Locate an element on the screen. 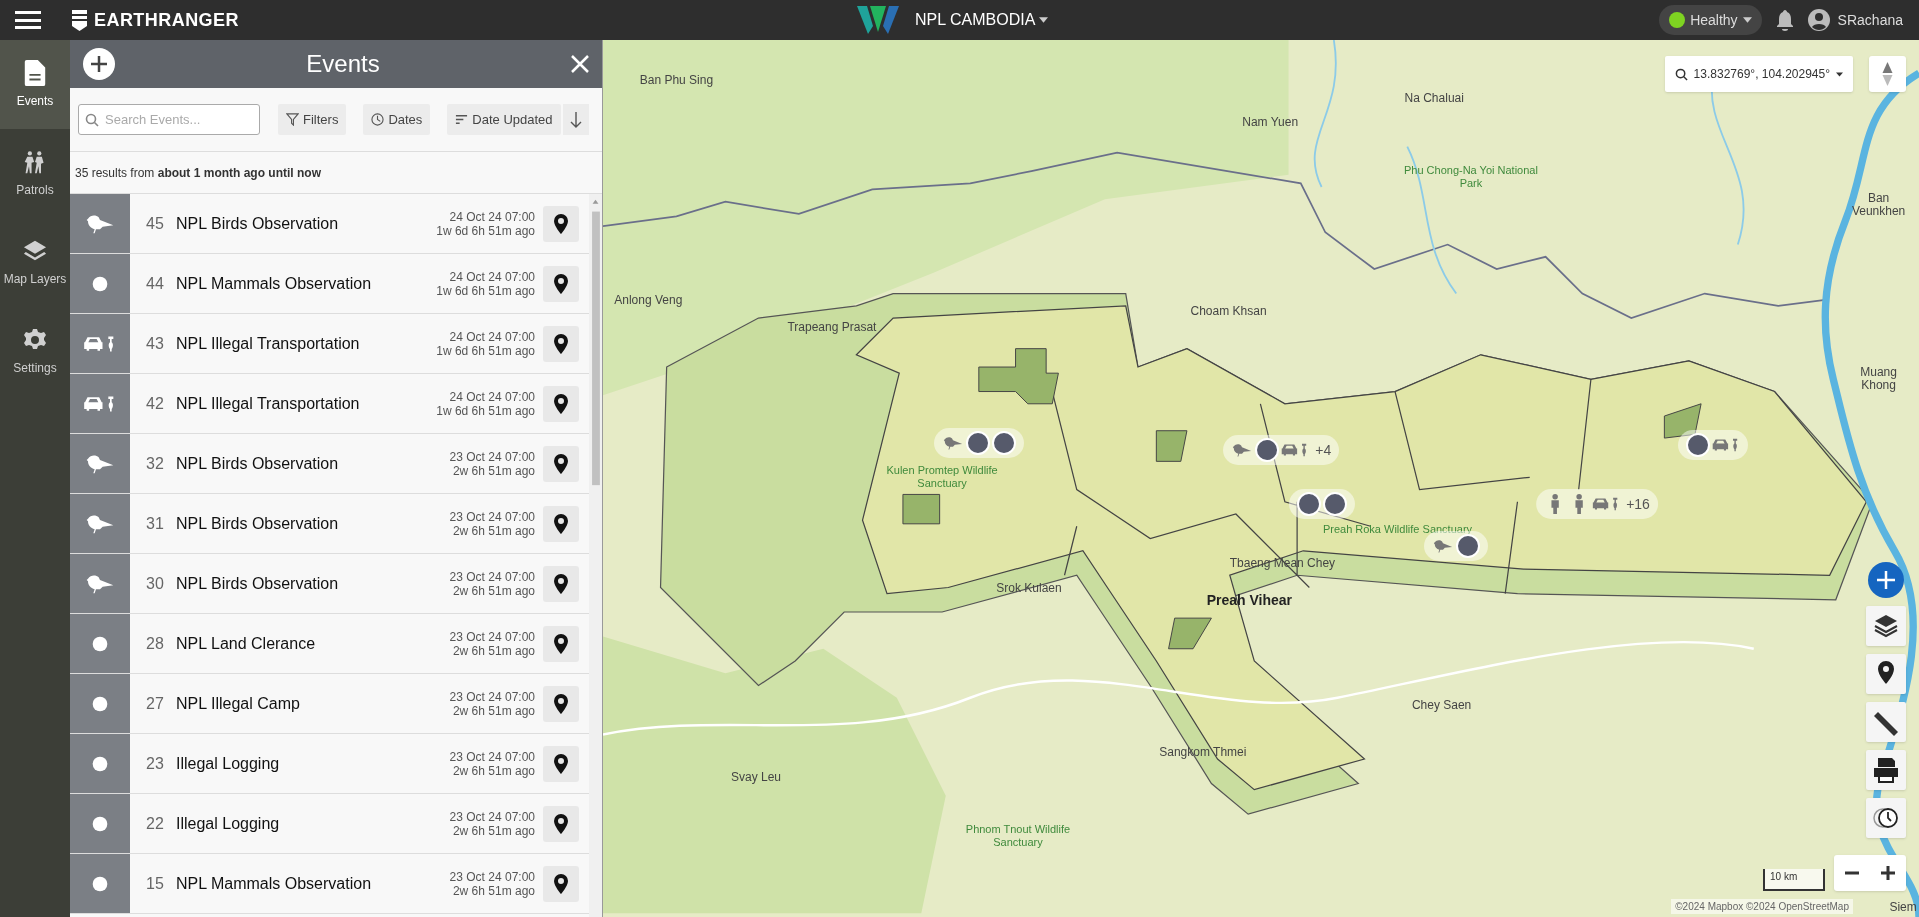  menu-icon is located at coordinates (28, 20).